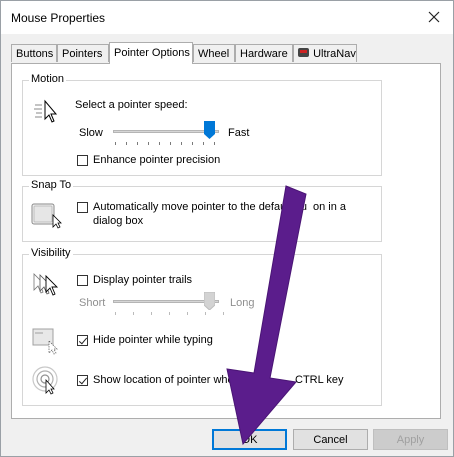 The image size is (454, 457). I want to click on tab-label: Wheel, so click(214, 54).